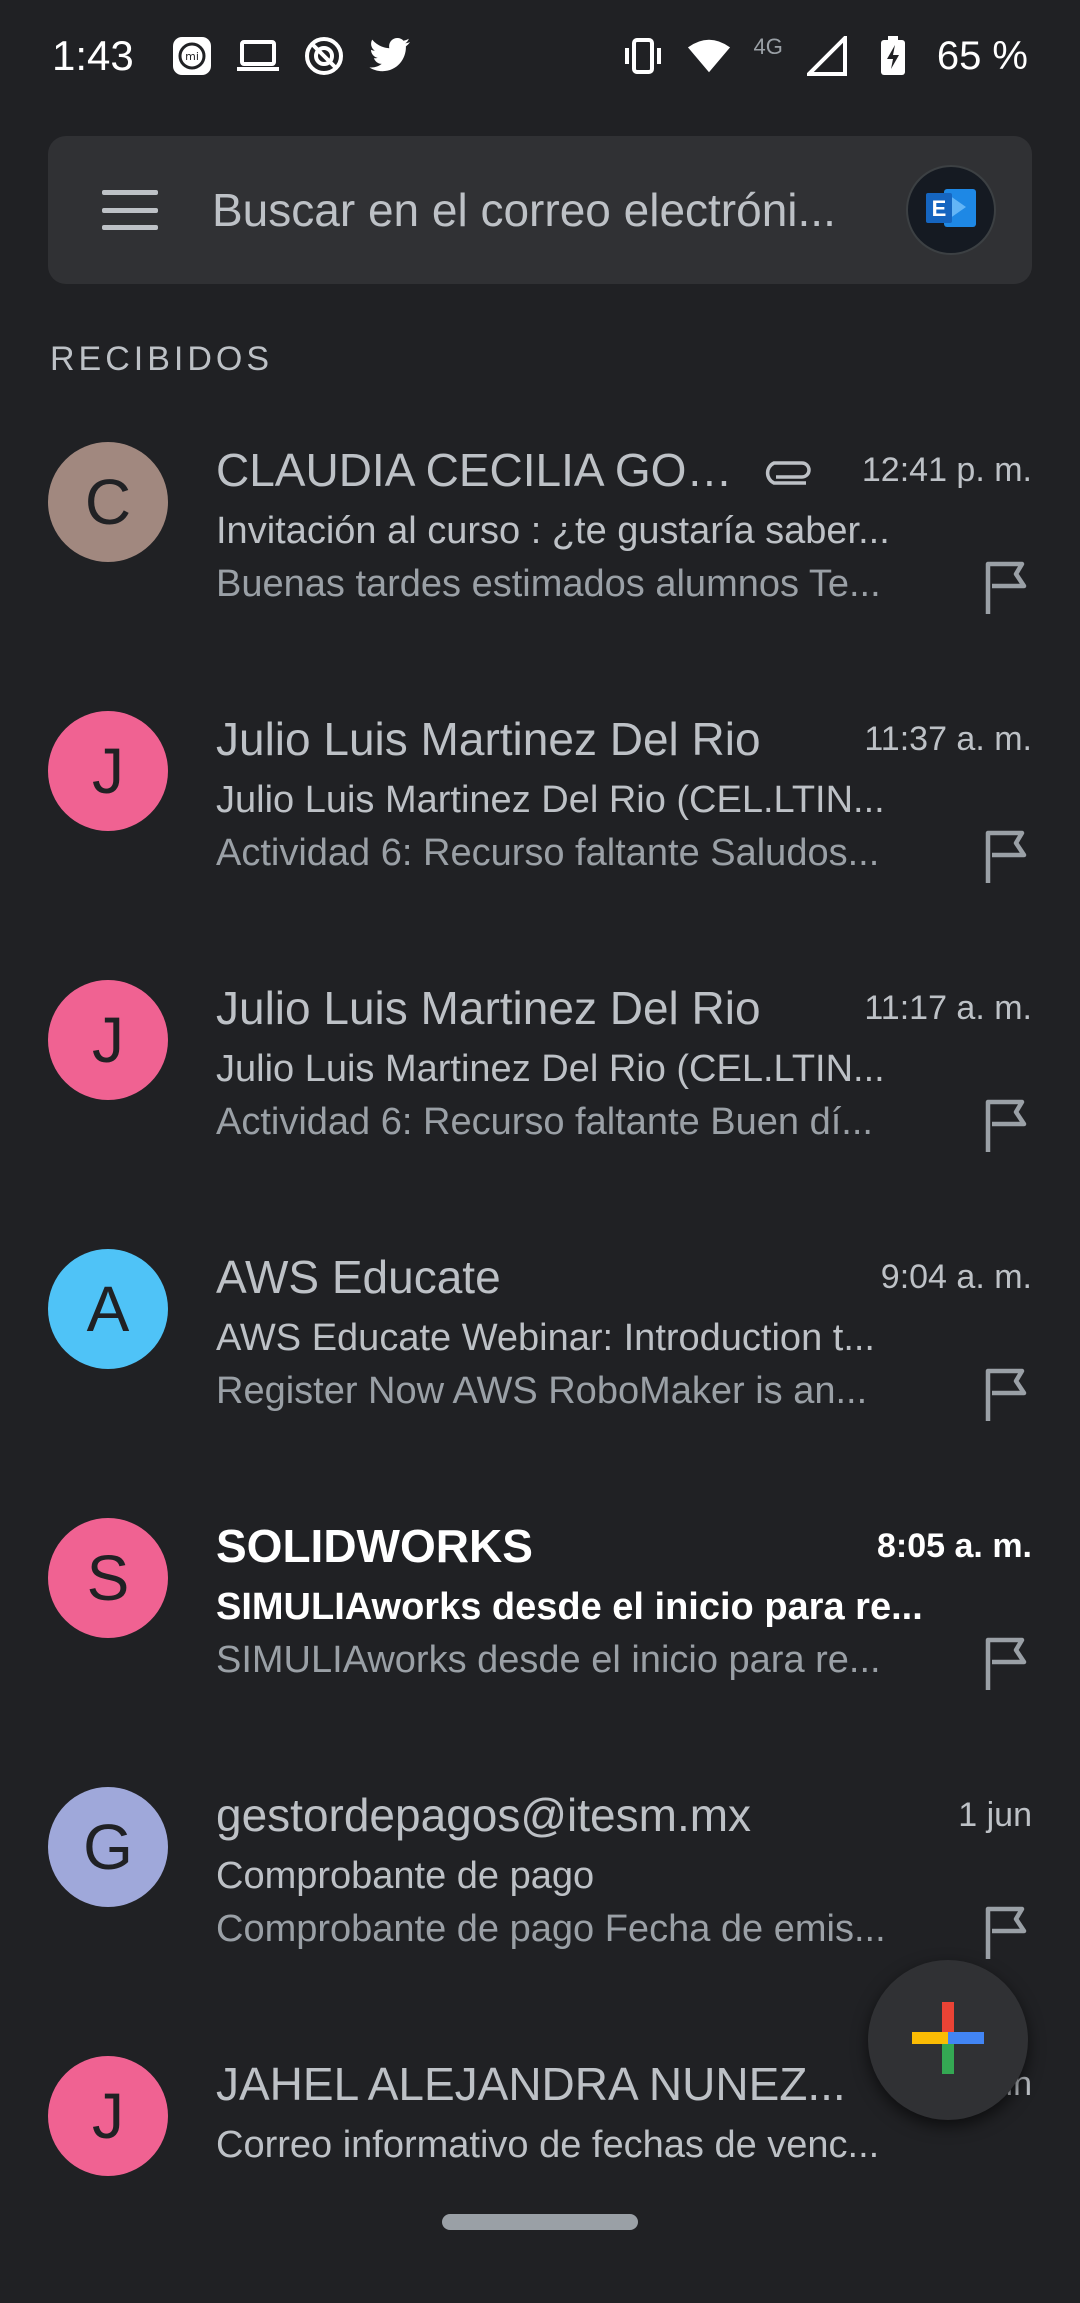 The height and width of the screenshot is (2303, 1080). I want to click on email-subject: Comprobante de pago, so click(405, 1876).